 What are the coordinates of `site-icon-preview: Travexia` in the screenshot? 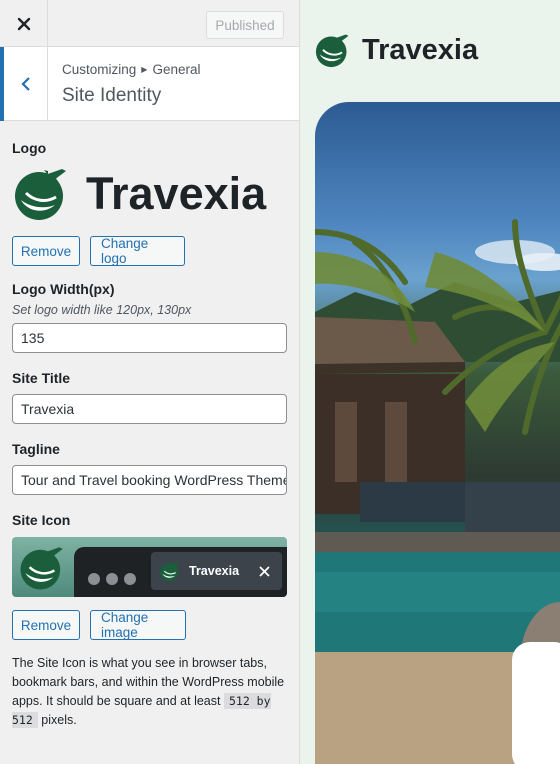 It's located at (149, 567).